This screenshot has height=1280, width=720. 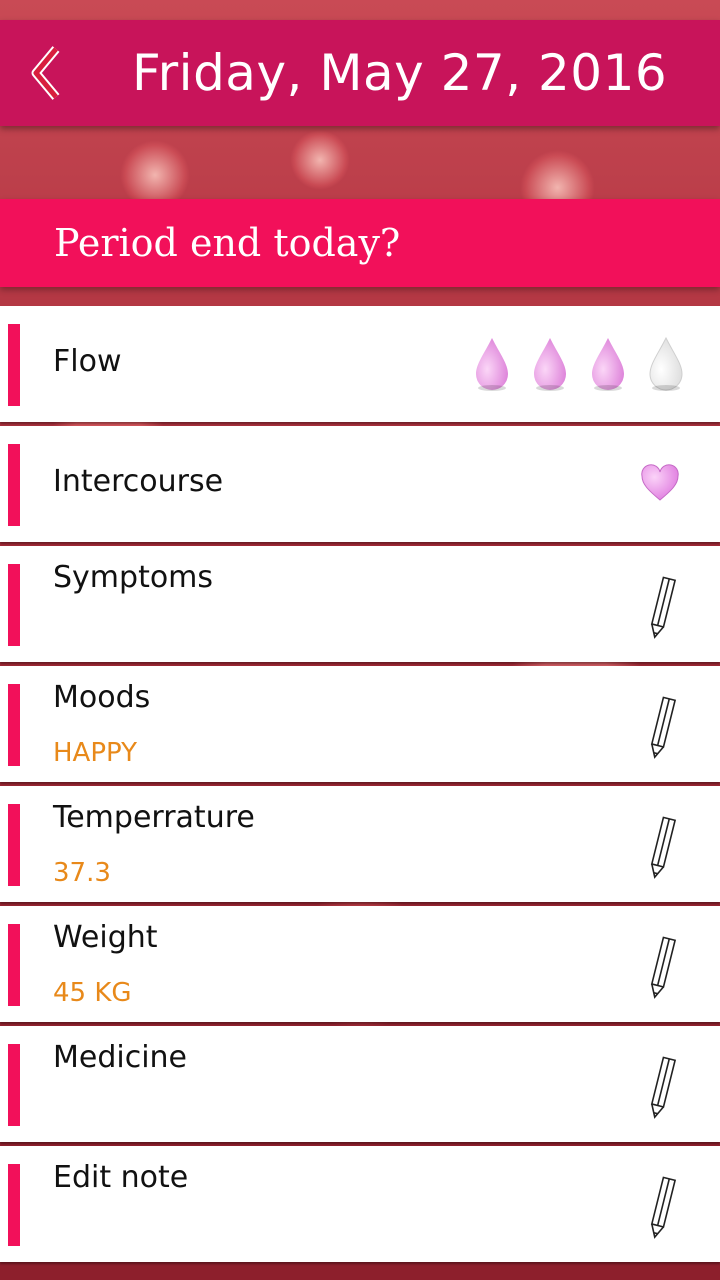 I want to click on intercourse-label: Intercourse, so click(x=138, y=481).